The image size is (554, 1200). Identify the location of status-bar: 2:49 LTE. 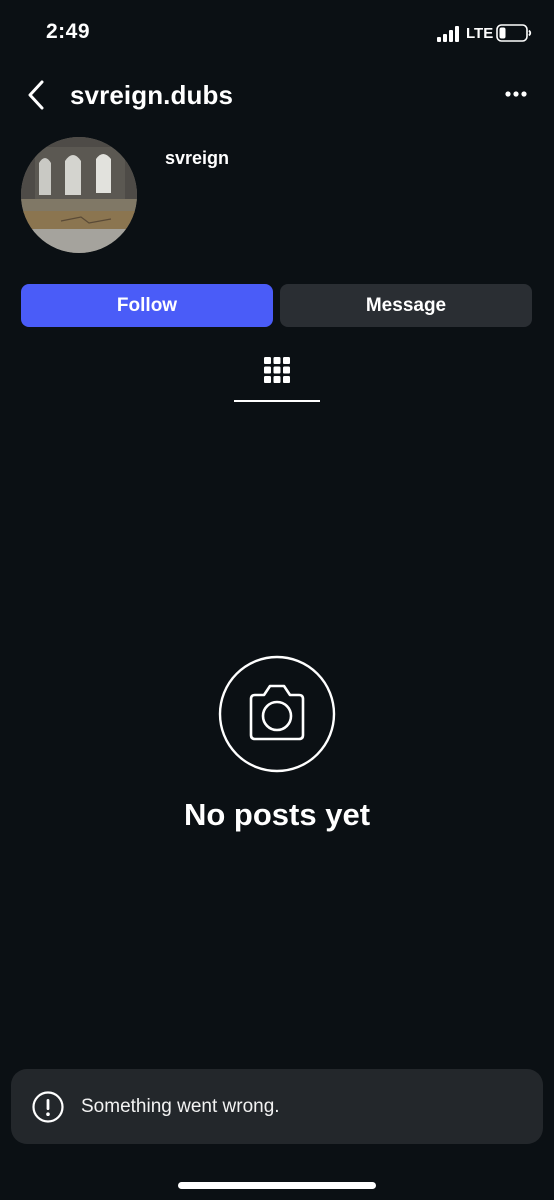
(277, 33).